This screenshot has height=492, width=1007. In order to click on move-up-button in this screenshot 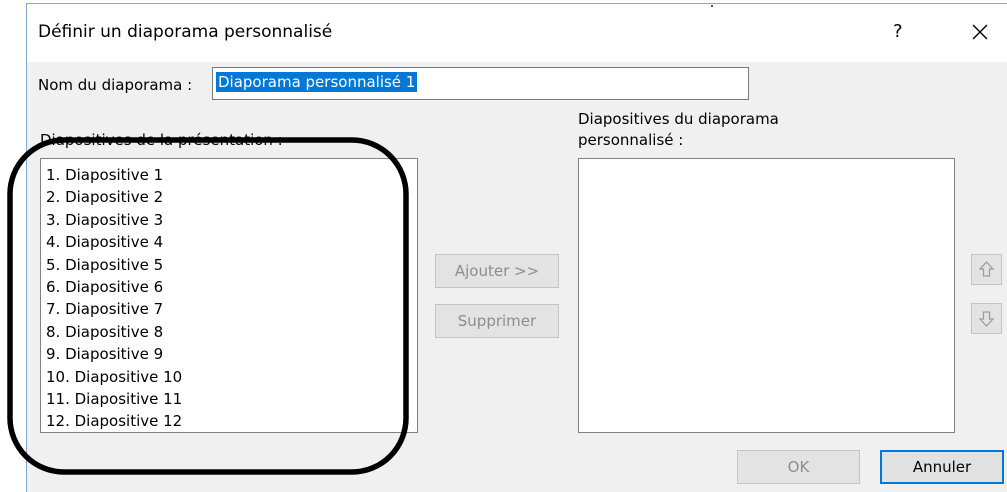, I will do `click(986, 269)`.